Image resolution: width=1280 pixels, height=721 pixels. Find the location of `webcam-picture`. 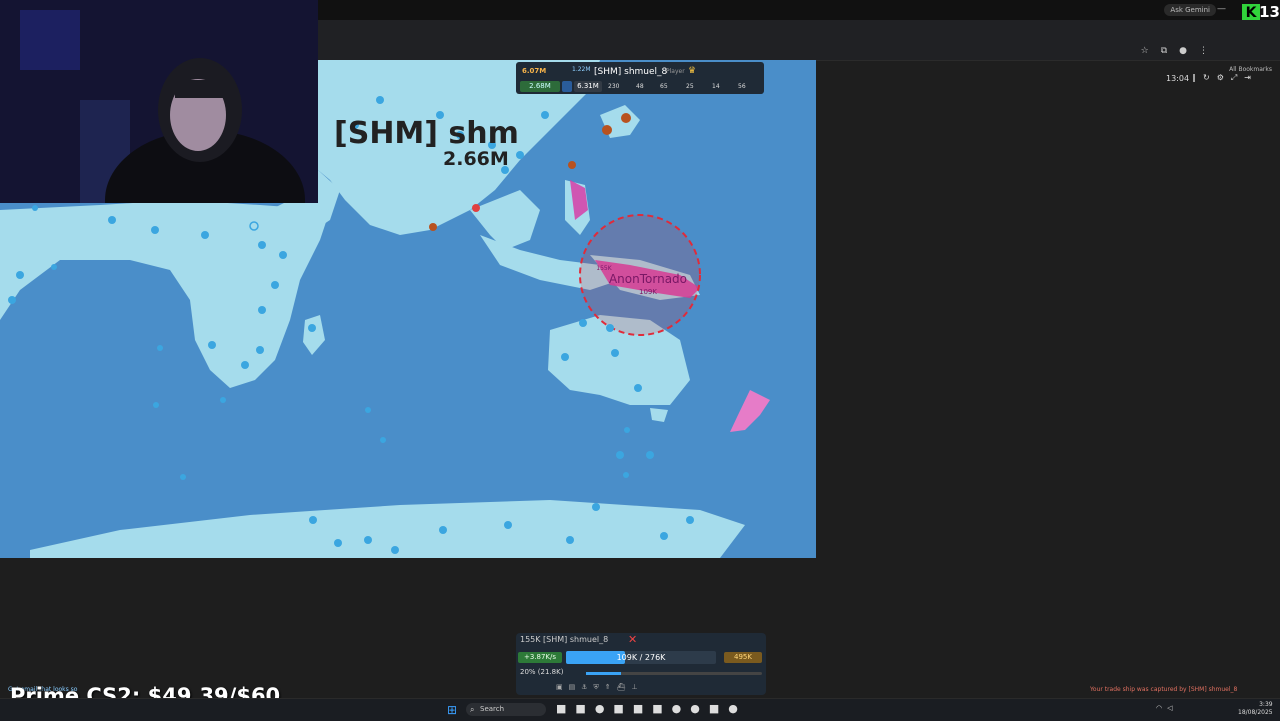

webcam-picture is located at coordinates (159, 101).